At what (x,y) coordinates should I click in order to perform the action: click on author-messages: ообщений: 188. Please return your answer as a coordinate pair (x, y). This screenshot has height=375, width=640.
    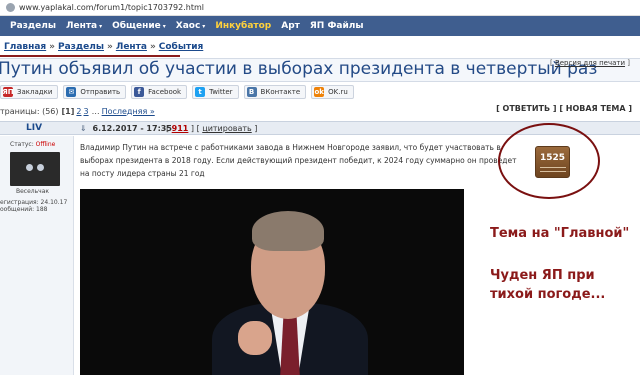
    Looking at the image, I should click on (24, 209).